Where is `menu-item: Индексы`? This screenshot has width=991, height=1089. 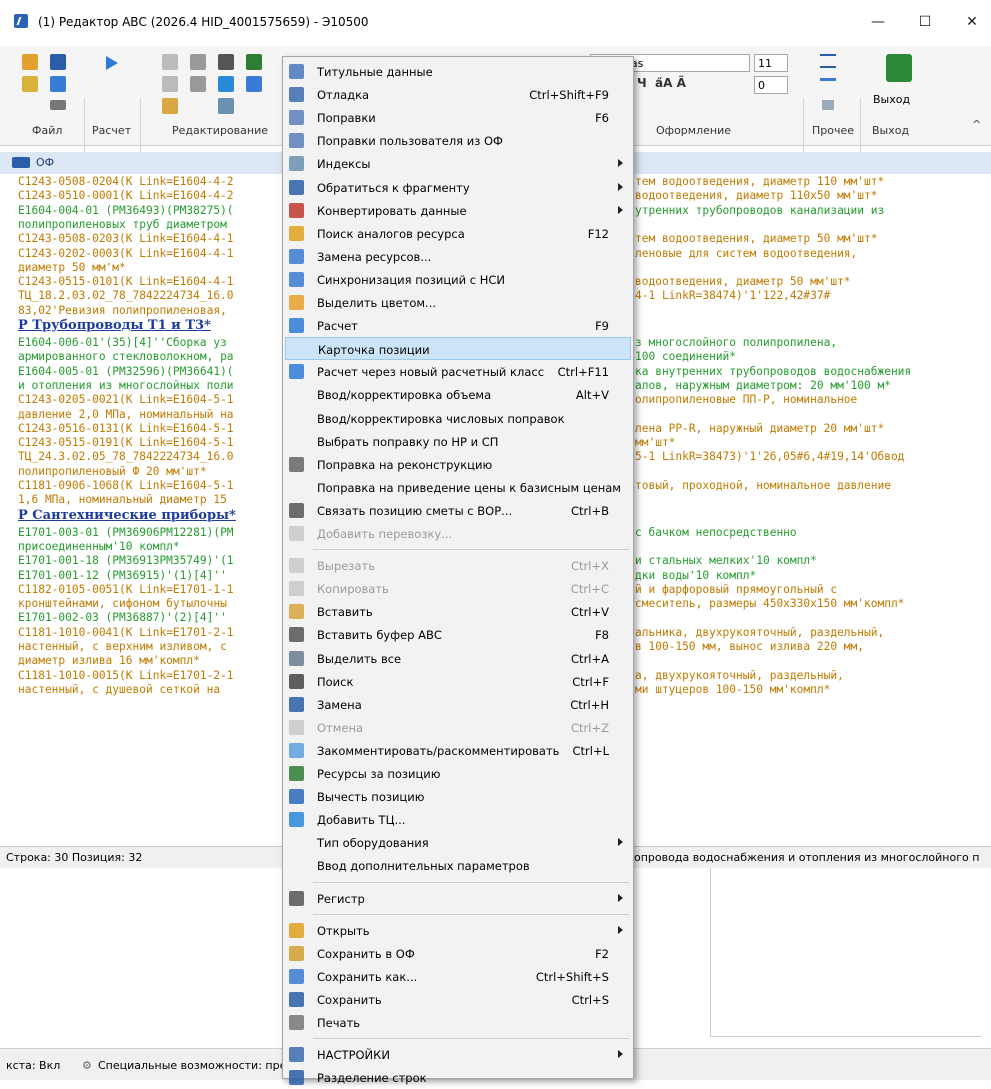 menu-item: Индексы is located at coordinates (458, 163).